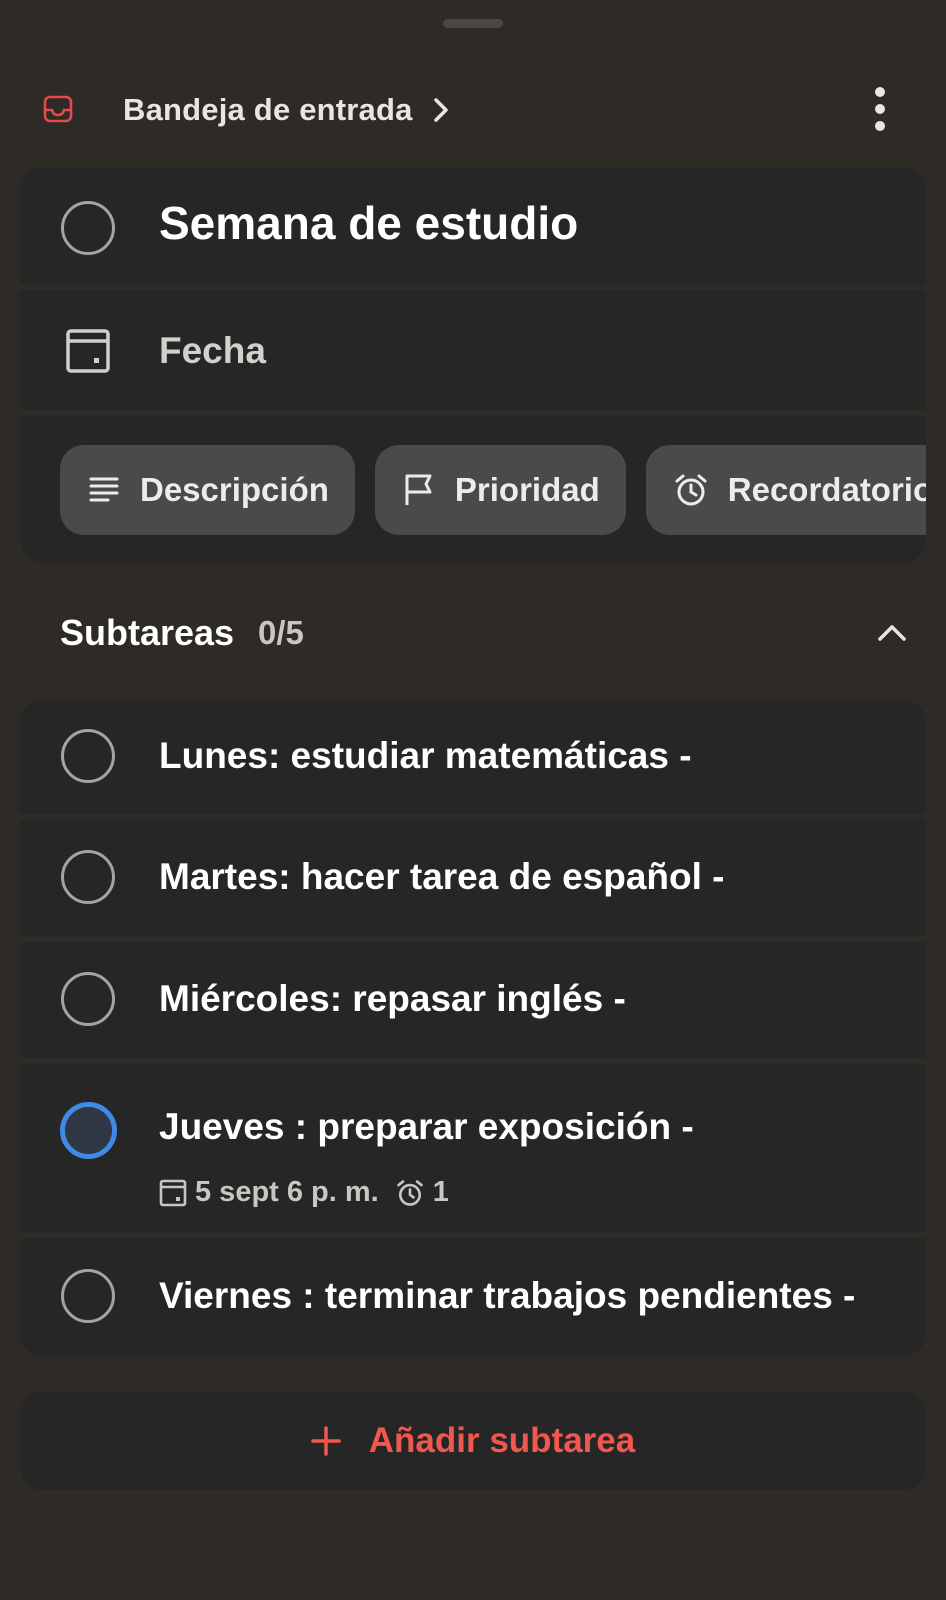 The width and height of the screenshot is (946, 1600). Describe the element at coordinates (147, 632) in the screenshot. I see `subtasks-title: Subtareas` at that location.